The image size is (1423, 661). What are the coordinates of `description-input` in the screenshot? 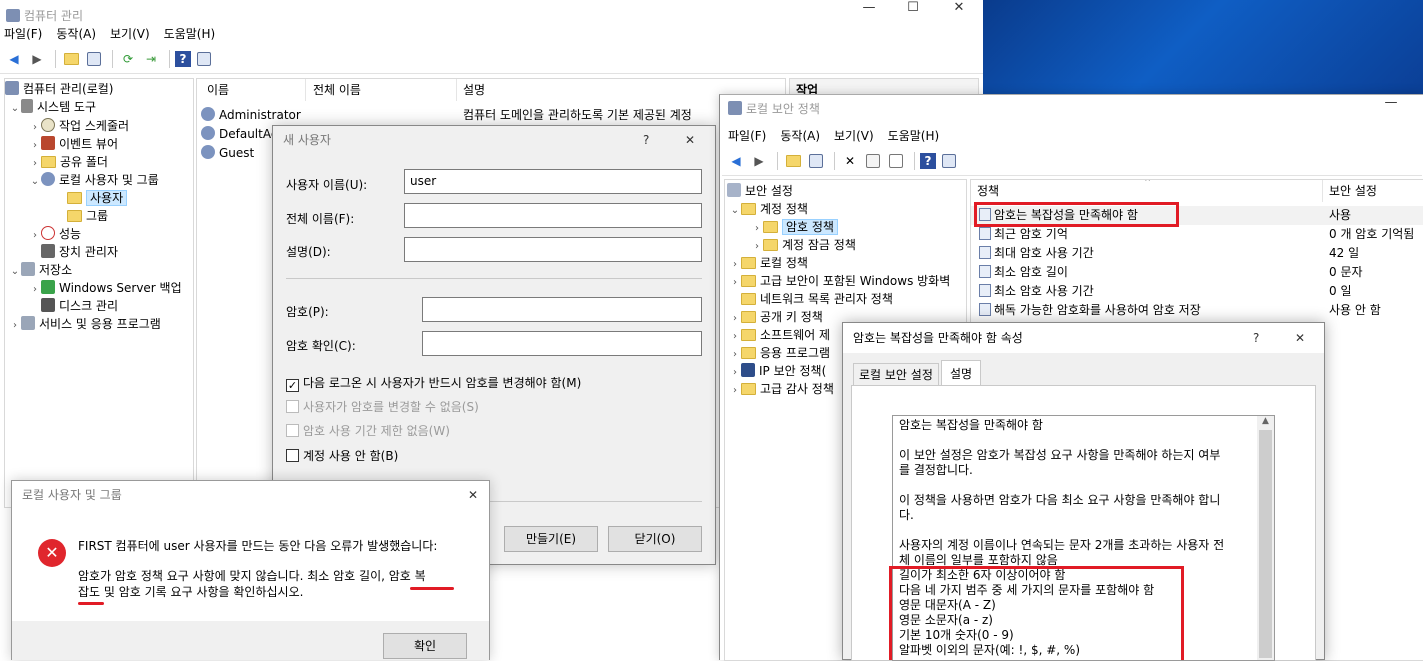 It's located at (553, 249).